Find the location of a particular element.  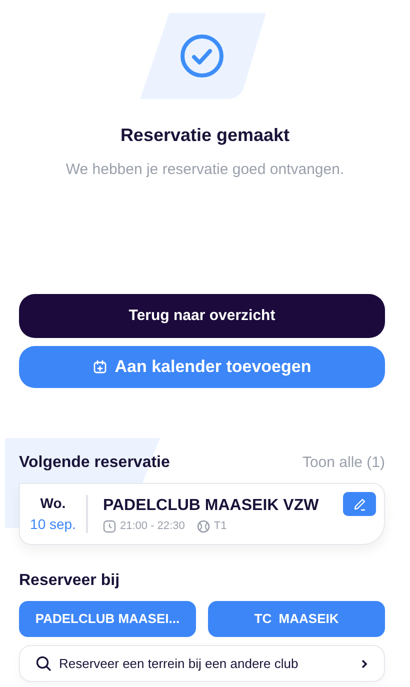

time-text: 21:00 - 22:30 is located at coordinates (152, 526).